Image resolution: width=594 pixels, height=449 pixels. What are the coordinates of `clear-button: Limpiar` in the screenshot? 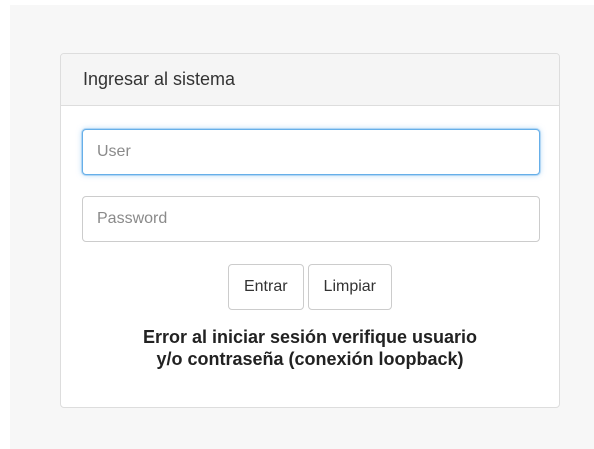 It's located at (350, 287).